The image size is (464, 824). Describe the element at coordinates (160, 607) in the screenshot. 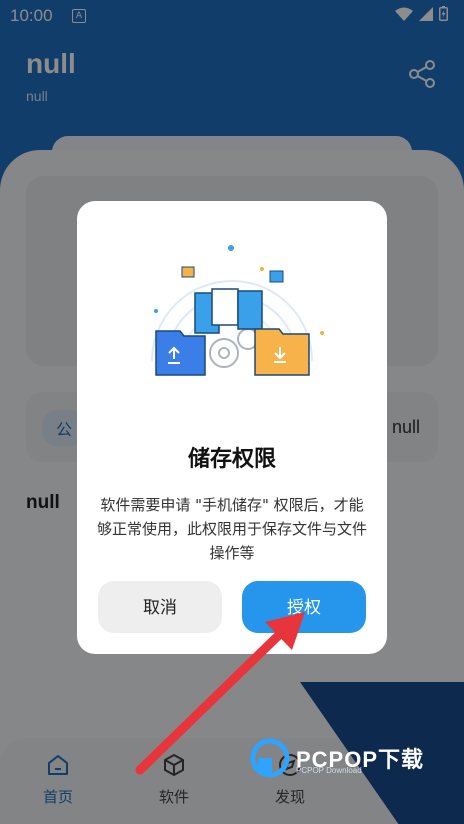

I see `cancel-button: 取消` at that location.